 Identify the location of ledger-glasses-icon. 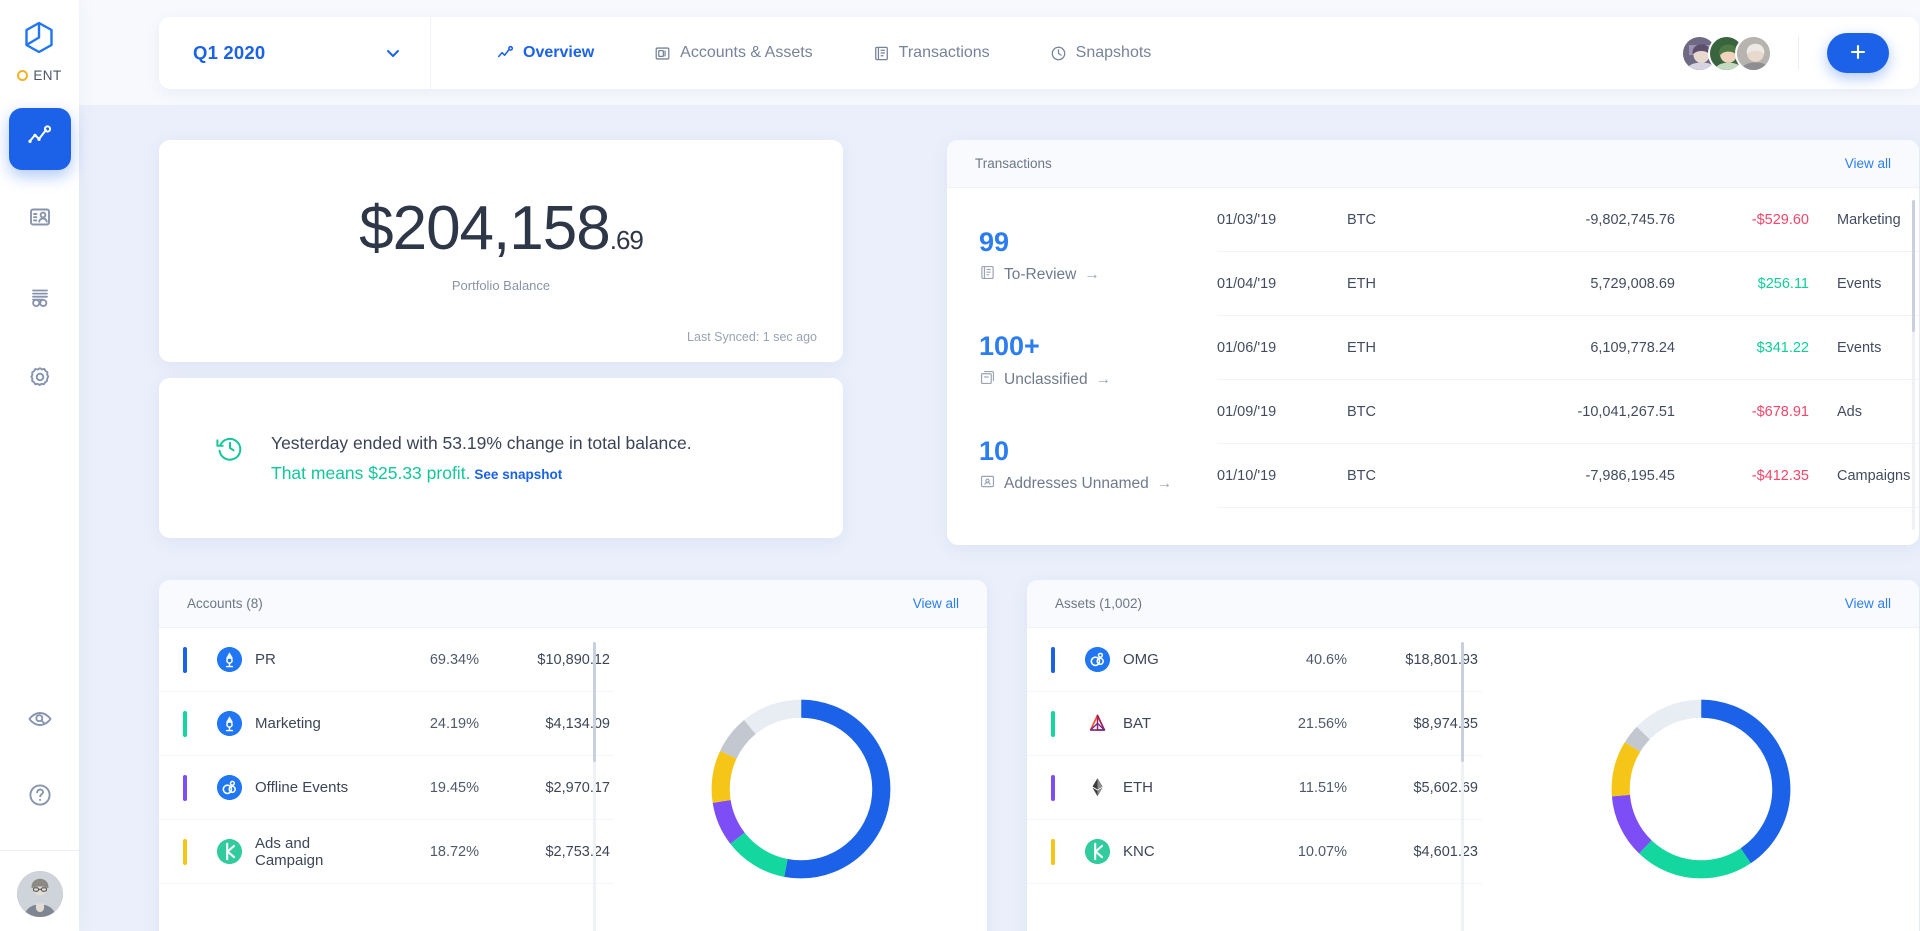
(40, 299).